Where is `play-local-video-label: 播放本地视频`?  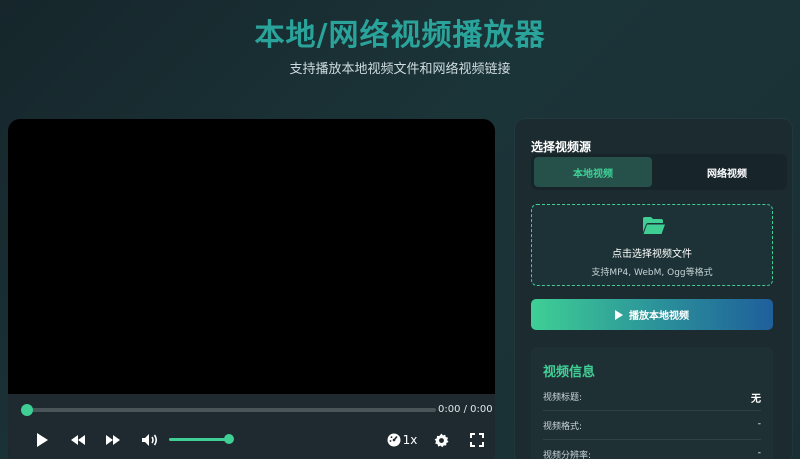
play-local-video-label: 播放本地视频 is located at coordinates (659, 316).